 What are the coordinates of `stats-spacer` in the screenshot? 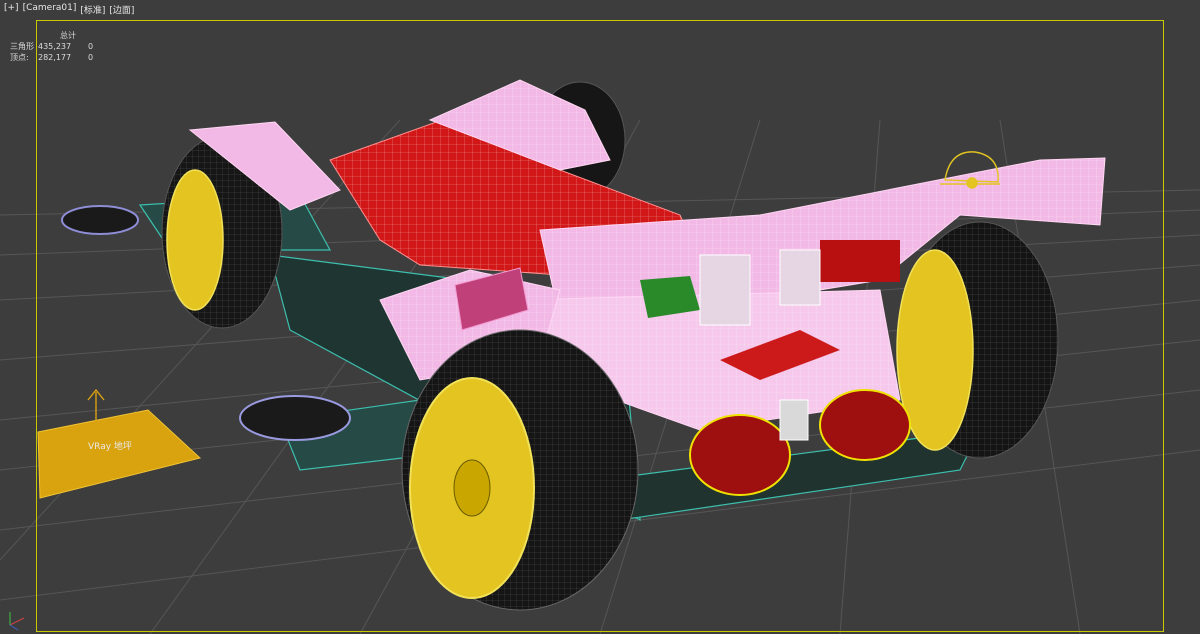 It's located at (24, 35).